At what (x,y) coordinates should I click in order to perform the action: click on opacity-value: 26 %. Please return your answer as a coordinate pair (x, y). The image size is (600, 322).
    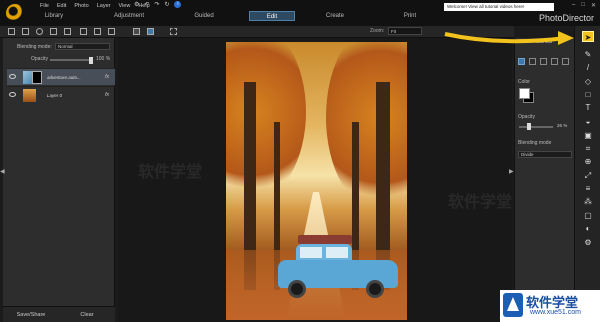
    Looking at the image, I should click on (562, 125).